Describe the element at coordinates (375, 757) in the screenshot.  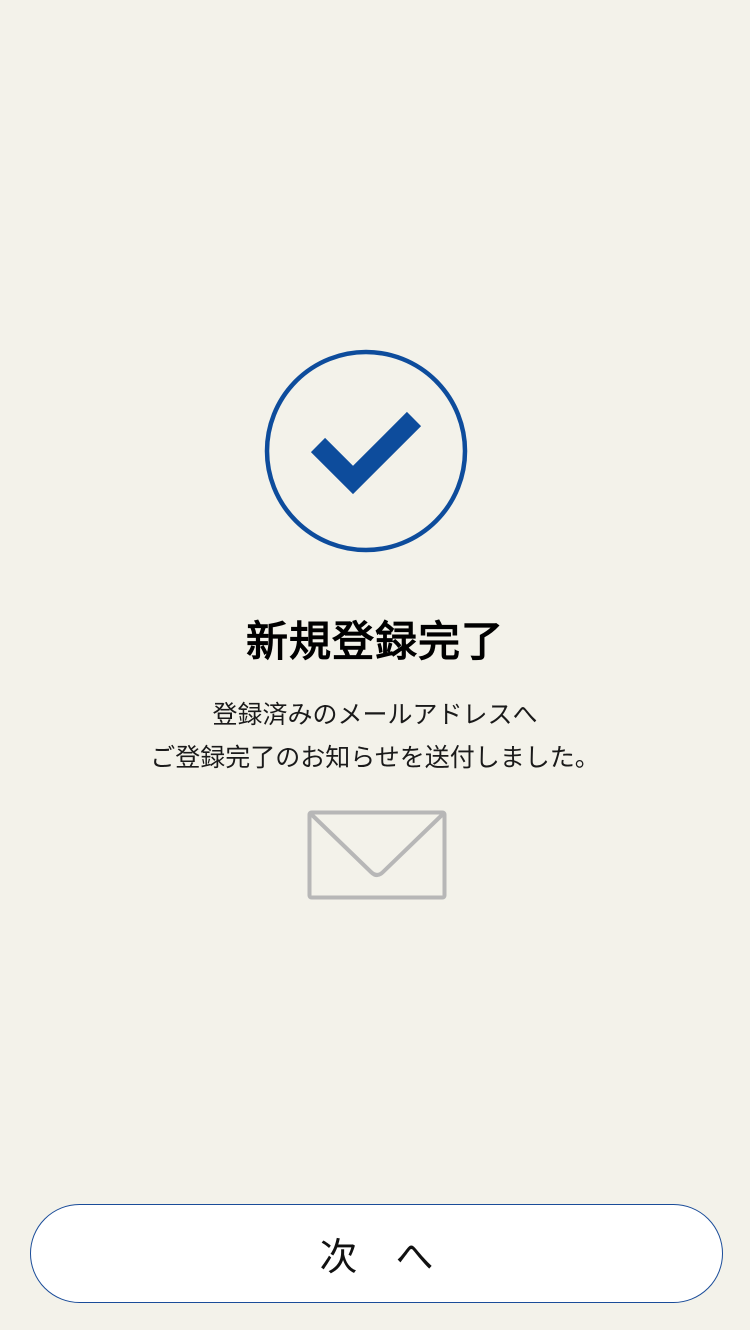
I see `message-line-2: ご登録完了のお知らせを送付しました。` at that location.